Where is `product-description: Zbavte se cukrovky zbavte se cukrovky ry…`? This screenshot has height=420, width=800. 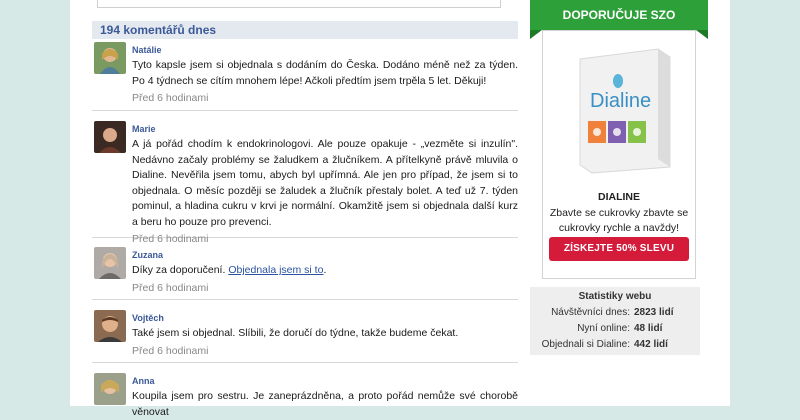
product-description: Zbavte se cukrovky zbavte se cukrovky ry… is located at coordinates (619, 220).